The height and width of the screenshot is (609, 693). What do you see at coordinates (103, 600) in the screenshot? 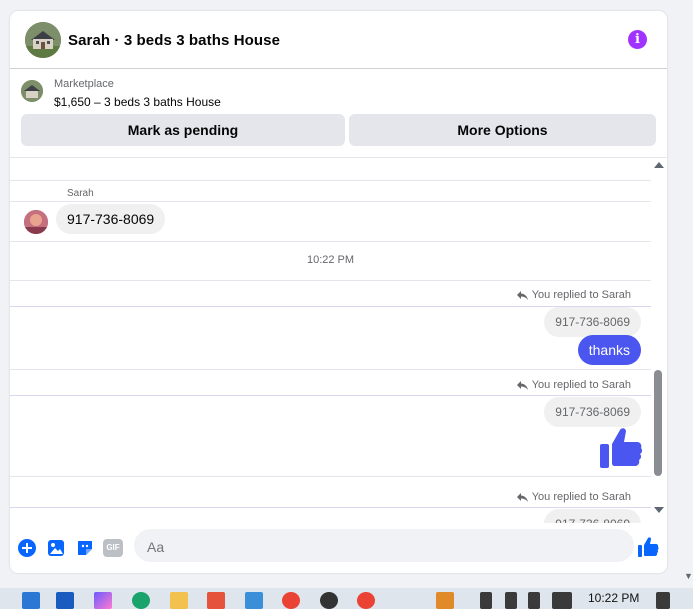
I see `copilot-icon` at bounding box center [103, 600].